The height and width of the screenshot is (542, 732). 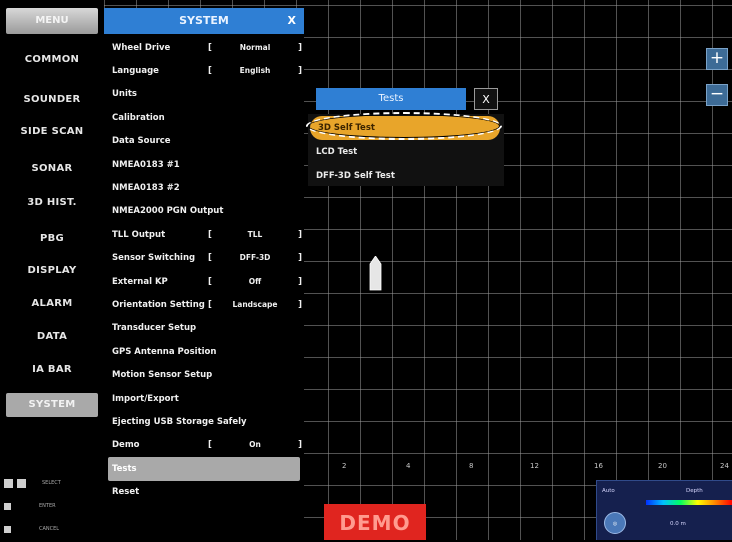 I want to click on value-text: TLL, so click(x=255, y=234).